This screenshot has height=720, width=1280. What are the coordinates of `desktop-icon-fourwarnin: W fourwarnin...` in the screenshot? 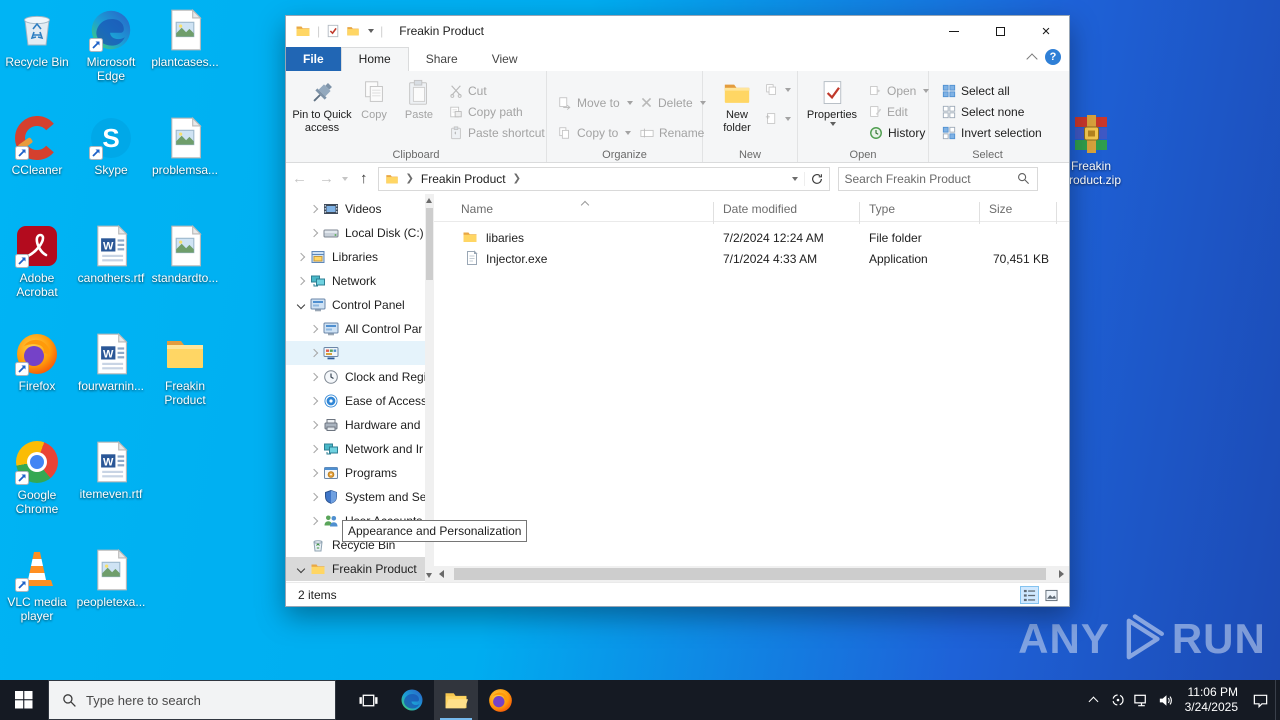 It's located at (111, 362).